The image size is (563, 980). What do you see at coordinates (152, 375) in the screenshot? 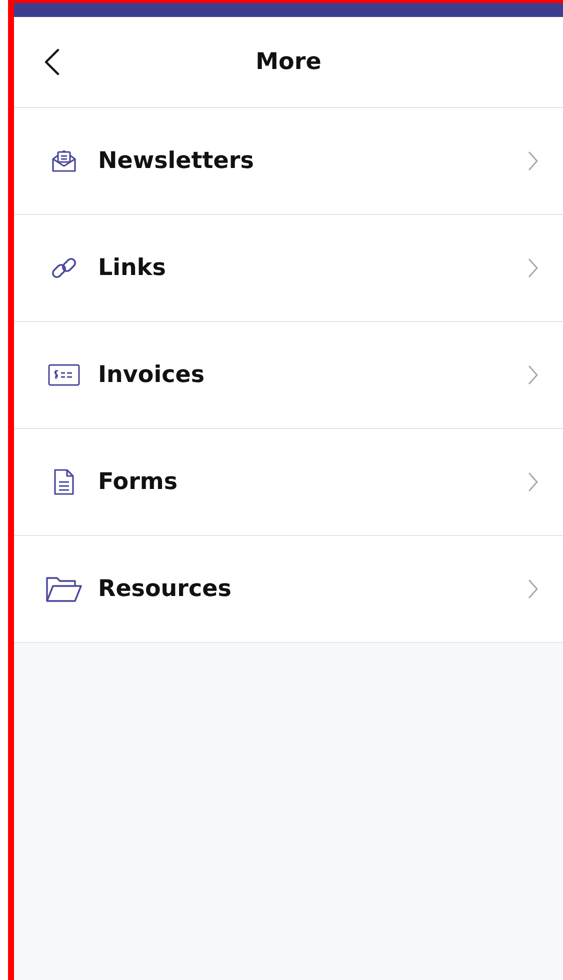
I see `menu-item-label: Invoices` at bounding box center [152, 375].